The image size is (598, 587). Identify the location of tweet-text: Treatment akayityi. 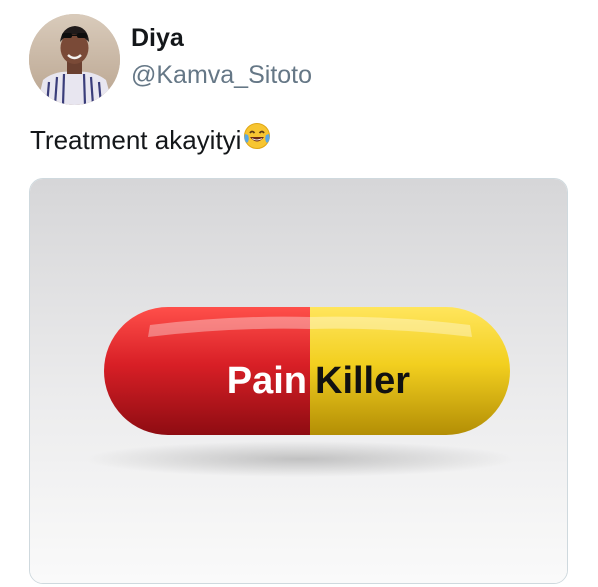
(151, 139).